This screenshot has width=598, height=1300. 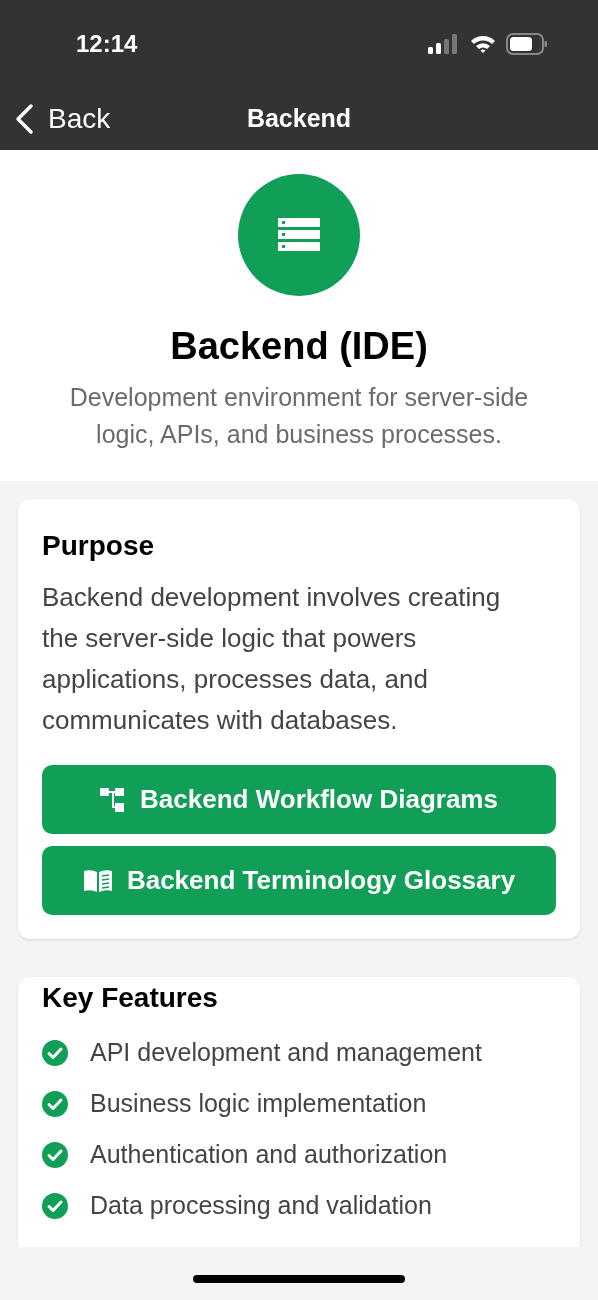 I want to click on wifi-icon, so click(x=483, y=44).